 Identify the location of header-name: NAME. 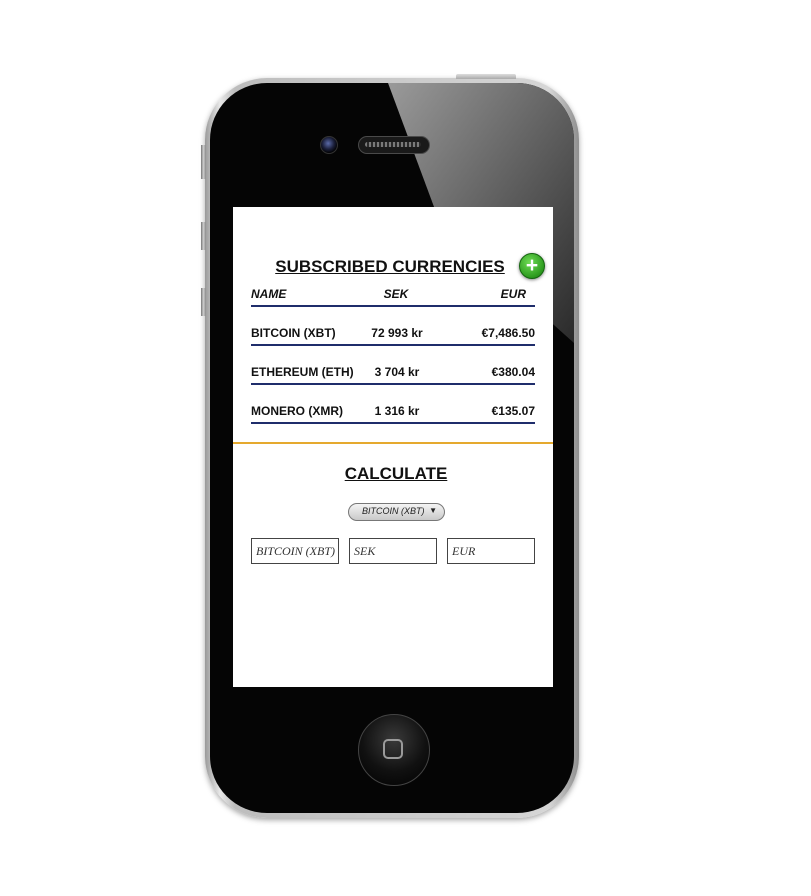
(269, 294).